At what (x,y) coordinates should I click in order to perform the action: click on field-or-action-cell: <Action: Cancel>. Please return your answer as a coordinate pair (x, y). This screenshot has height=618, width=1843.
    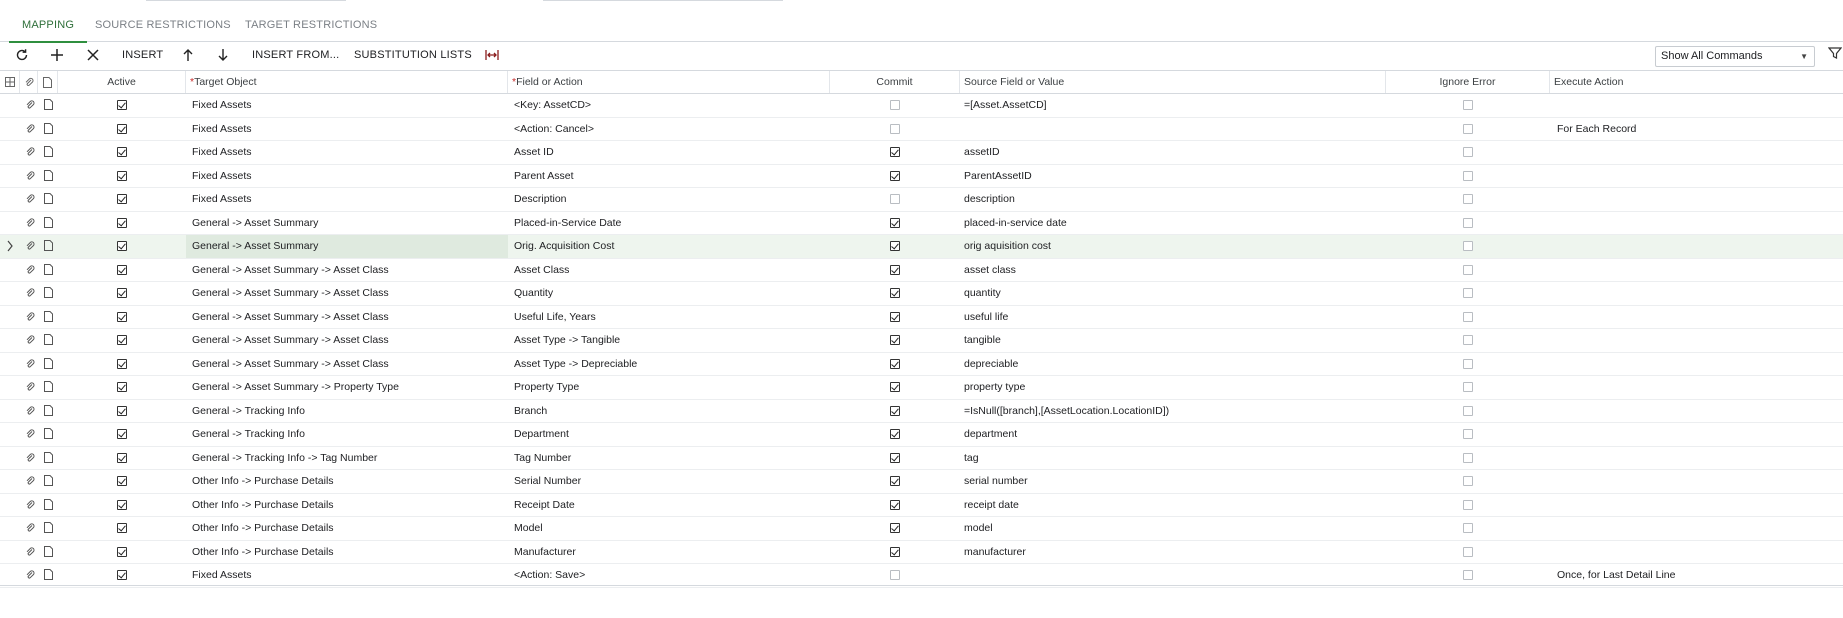
    Looking at the image, I should click on (669, 129).